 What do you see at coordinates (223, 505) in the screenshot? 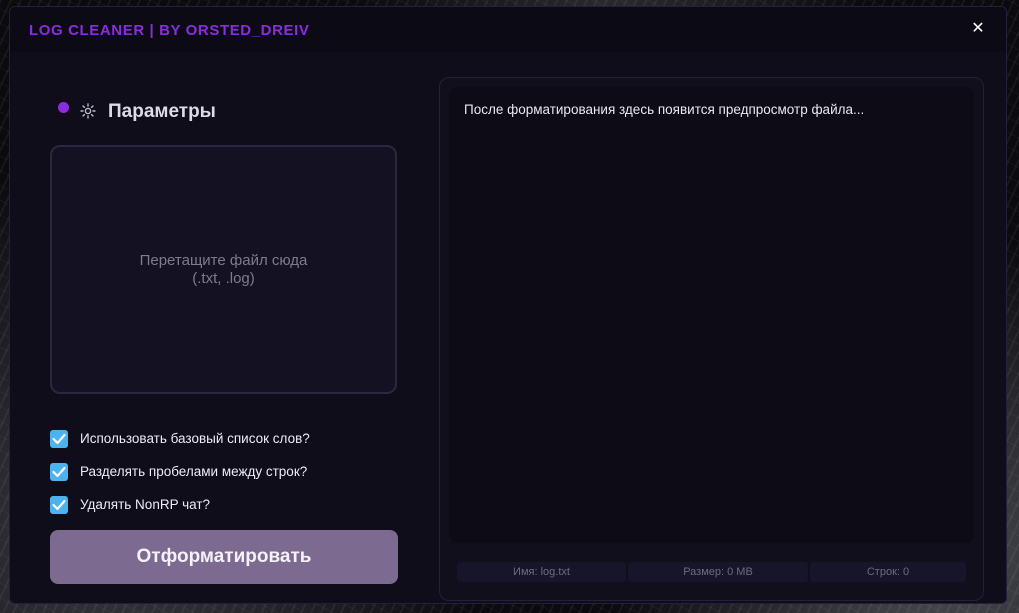
I see `option-remove-nonrp: Удалять NonRP чат?` at bounding box center [223, 505].